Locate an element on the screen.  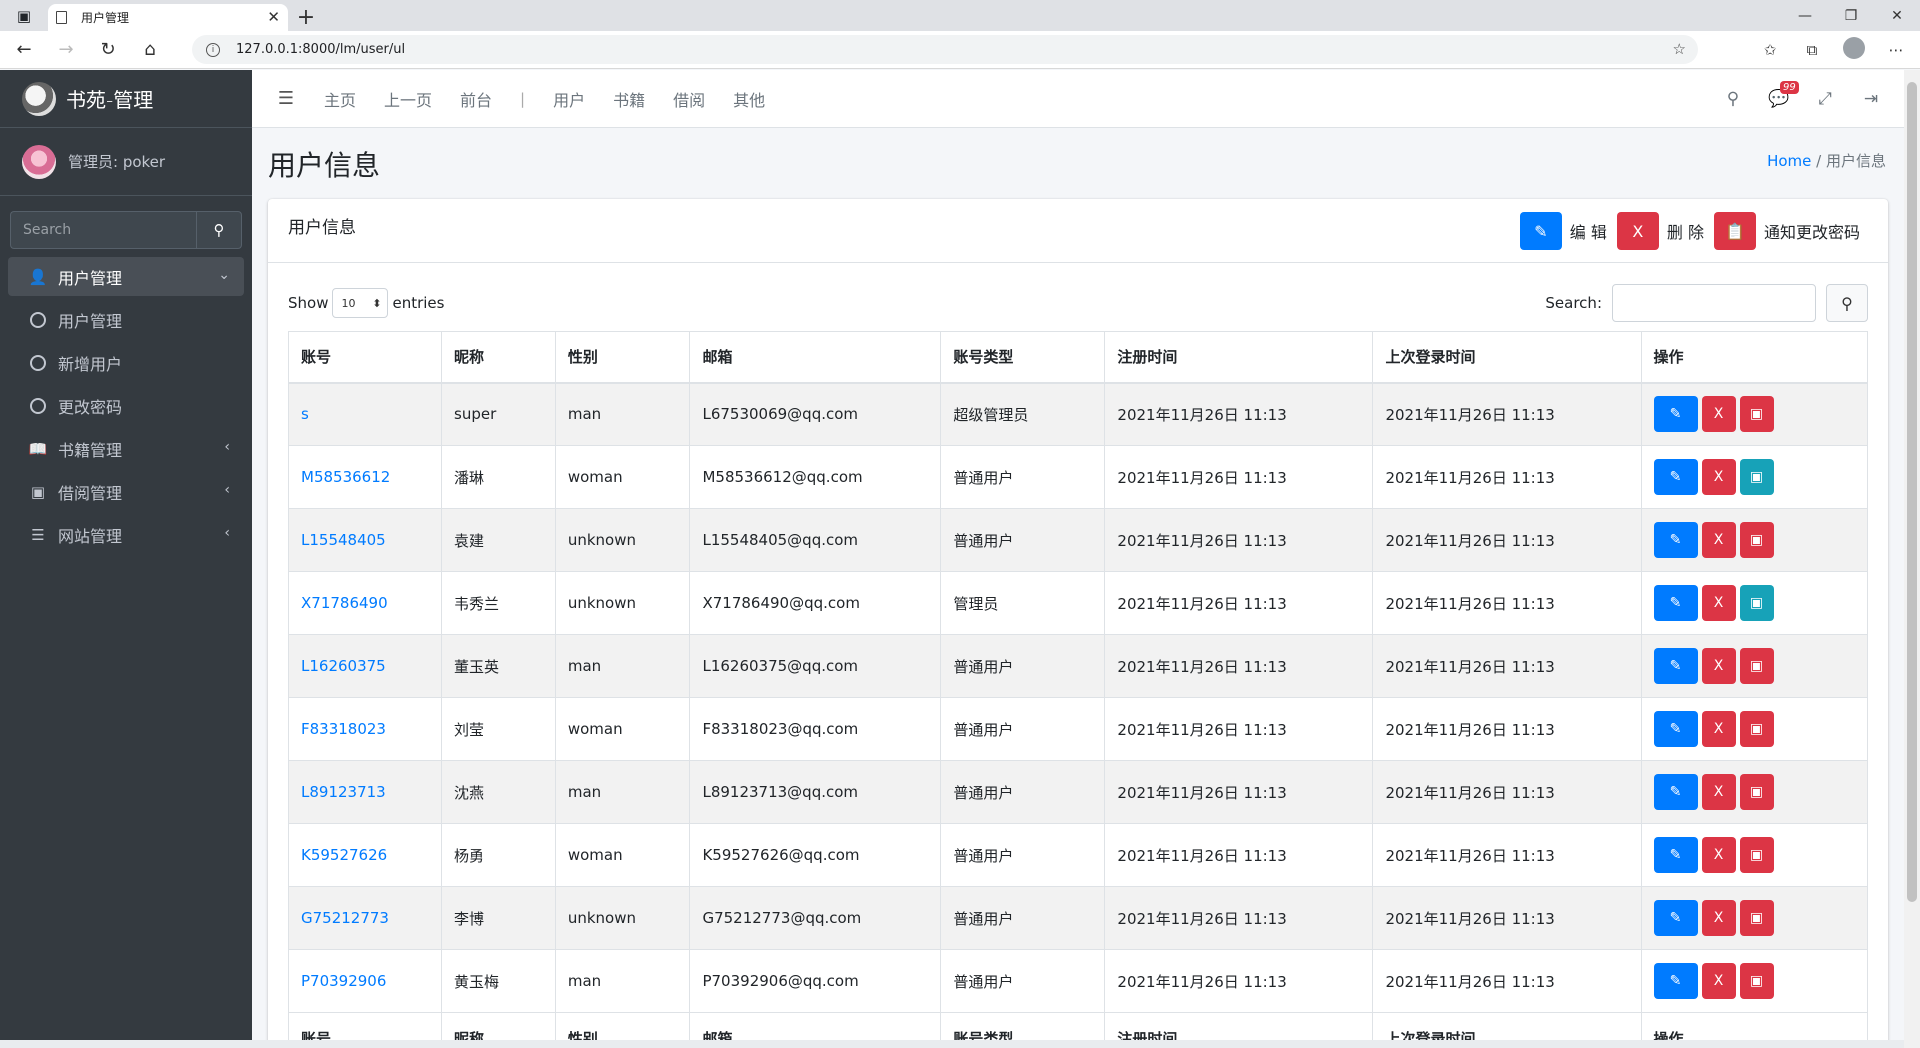
cell-account: s is located at coordinates (365, 414).